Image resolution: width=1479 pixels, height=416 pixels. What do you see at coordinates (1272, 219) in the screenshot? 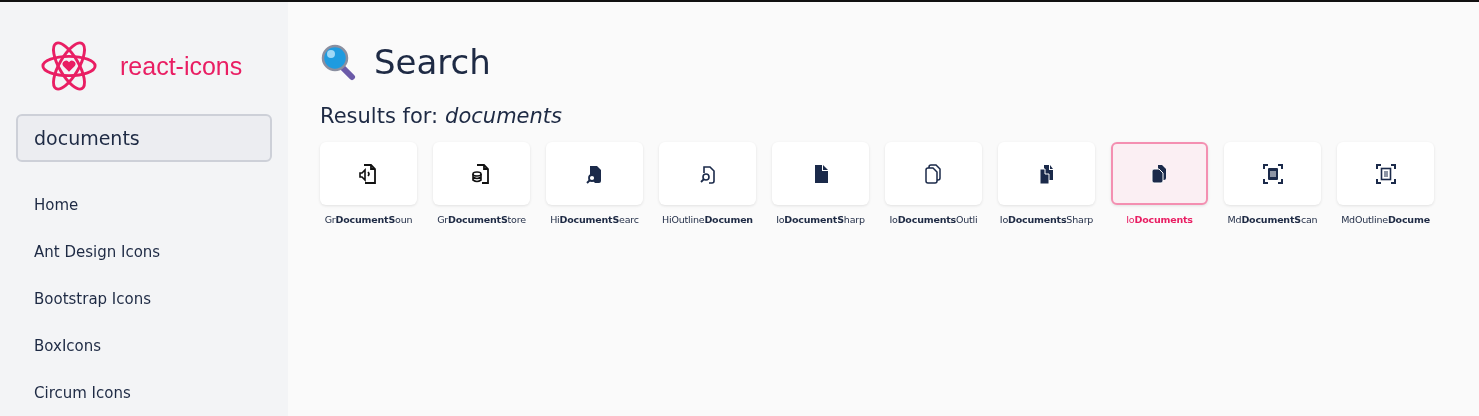
I see `icon-name: MdDocumentScan` at bounding box center [1272, 219].